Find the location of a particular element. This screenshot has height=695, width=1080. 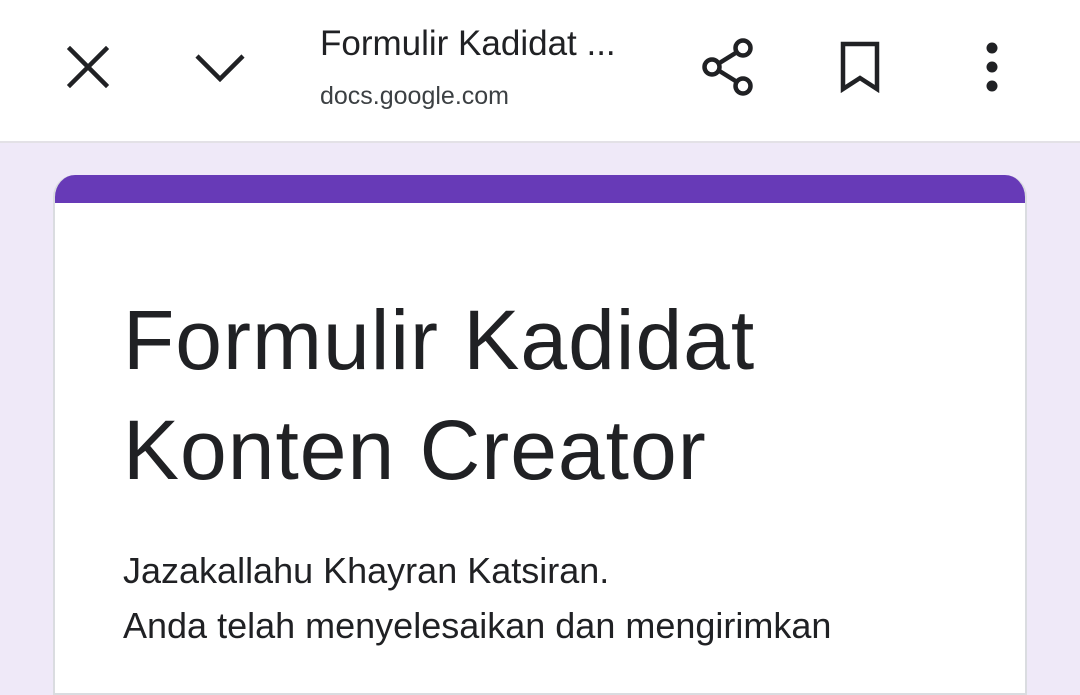

more-vert-icon is located at coordinates (992, 67).